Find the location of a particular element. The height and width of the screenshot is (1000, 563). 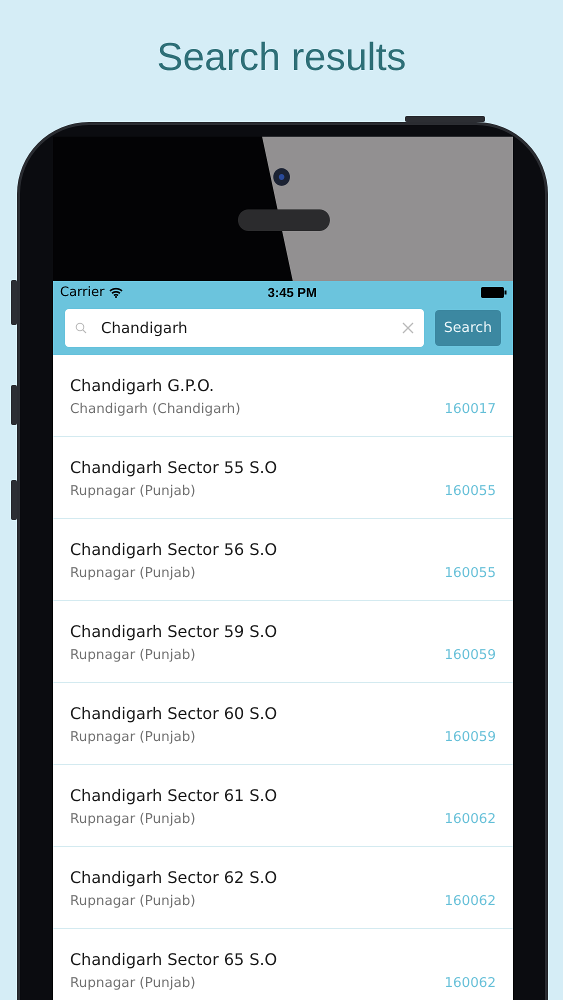

post-office-name: Chandigarh Sector 56 S.O is located at coordinates (174, 550).